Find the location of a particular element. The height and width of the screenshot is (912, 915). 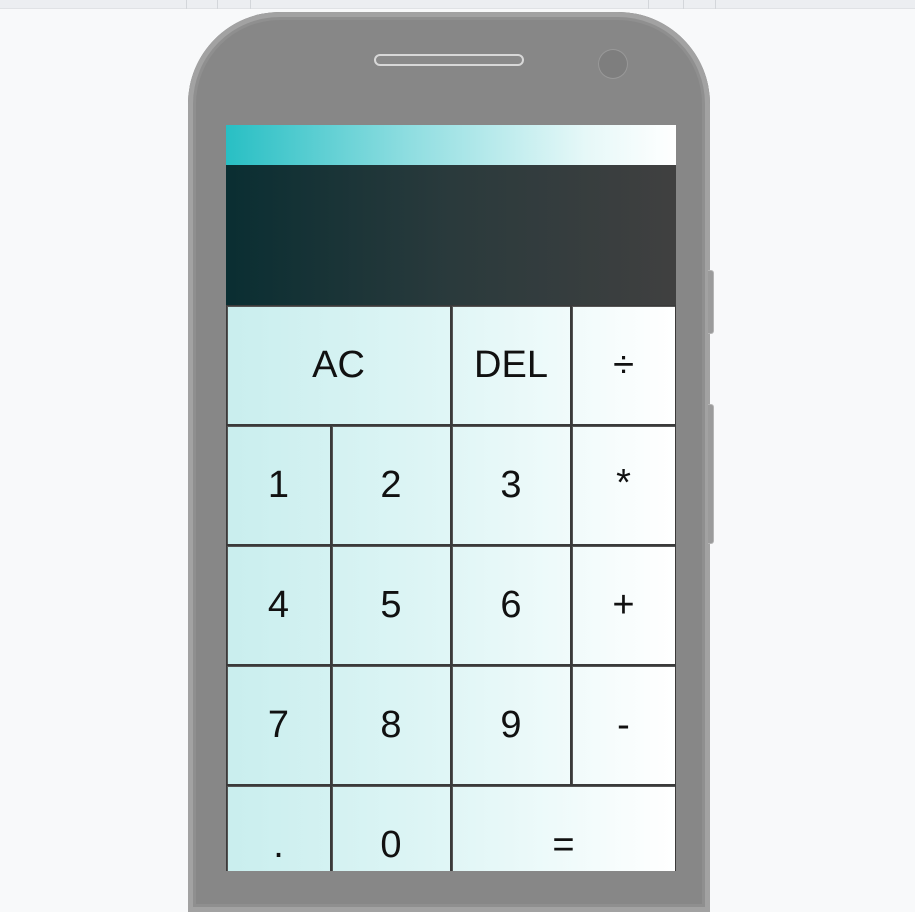

volume-button is located at coordinates (711, 302).